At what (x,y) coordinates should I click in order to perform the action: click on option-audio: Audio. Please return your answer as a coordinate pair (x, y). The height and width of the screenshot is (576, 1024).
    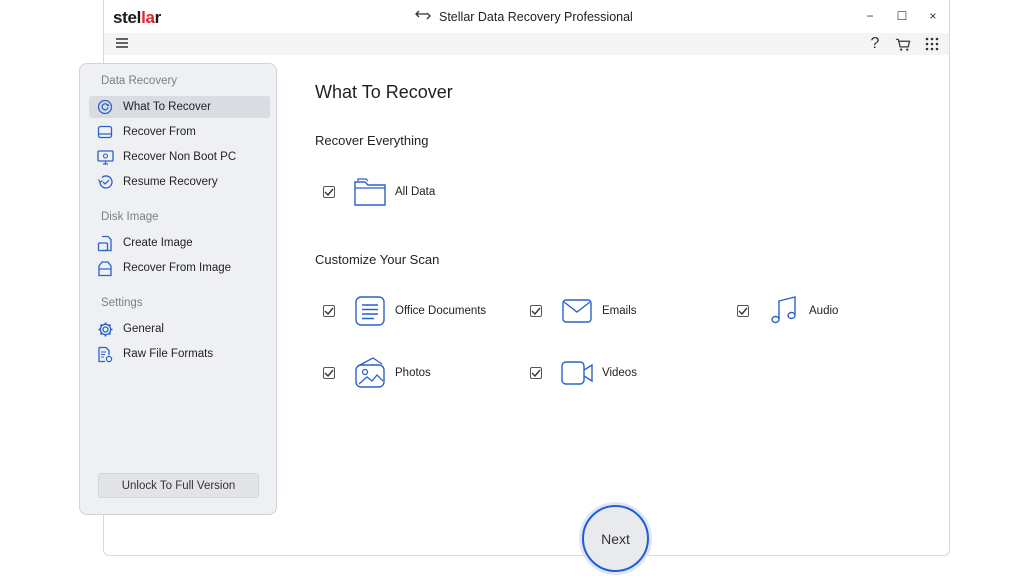
    Looking at the image, I should click on (787, 311).